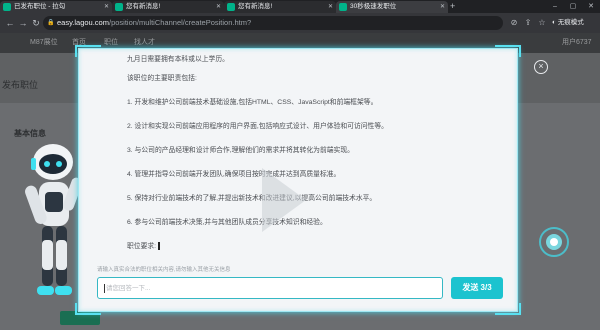 Image resolution: width=600 pixels, height=330 pixels. What do you see at coordinates (555, 6) in the screenshot?
I see `minimize-icon: –` at bounding box center [555, 6].